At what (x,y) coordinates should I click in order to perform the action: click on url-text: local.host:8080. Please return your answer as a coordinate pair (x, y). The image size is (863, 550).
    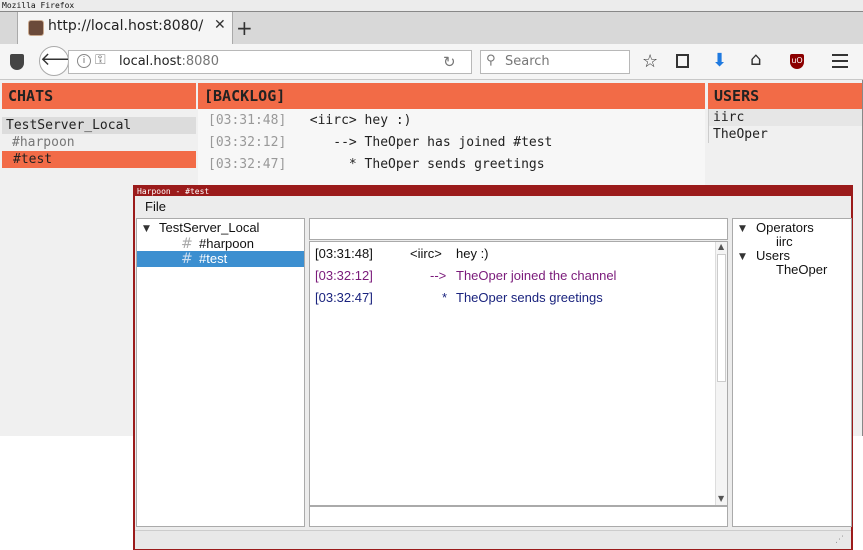
    Looking at the image, I should click on (169, 61).